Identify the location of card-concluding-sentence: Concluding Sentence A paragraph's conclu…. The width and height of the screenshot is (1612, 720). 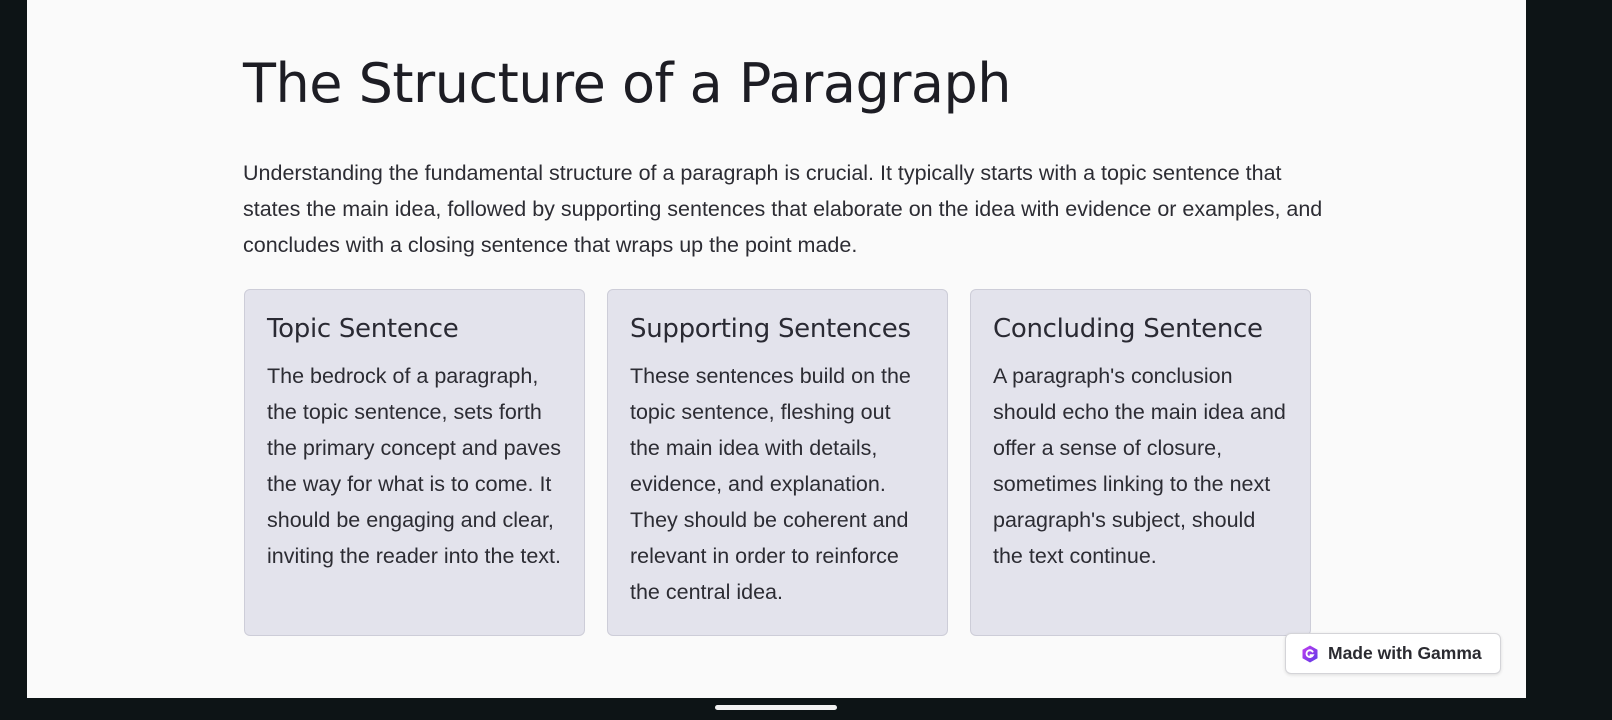
(1140, 462).